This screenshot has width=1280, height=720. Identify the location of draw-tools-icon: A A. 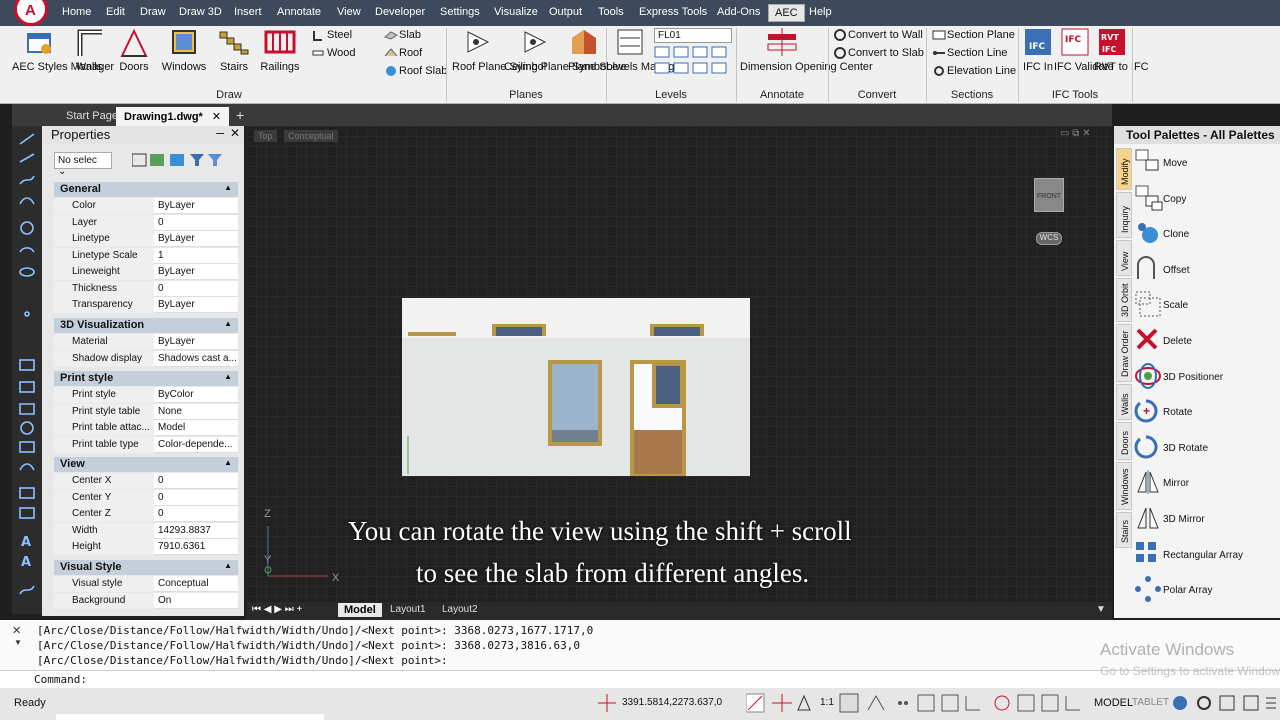
(27, 359).